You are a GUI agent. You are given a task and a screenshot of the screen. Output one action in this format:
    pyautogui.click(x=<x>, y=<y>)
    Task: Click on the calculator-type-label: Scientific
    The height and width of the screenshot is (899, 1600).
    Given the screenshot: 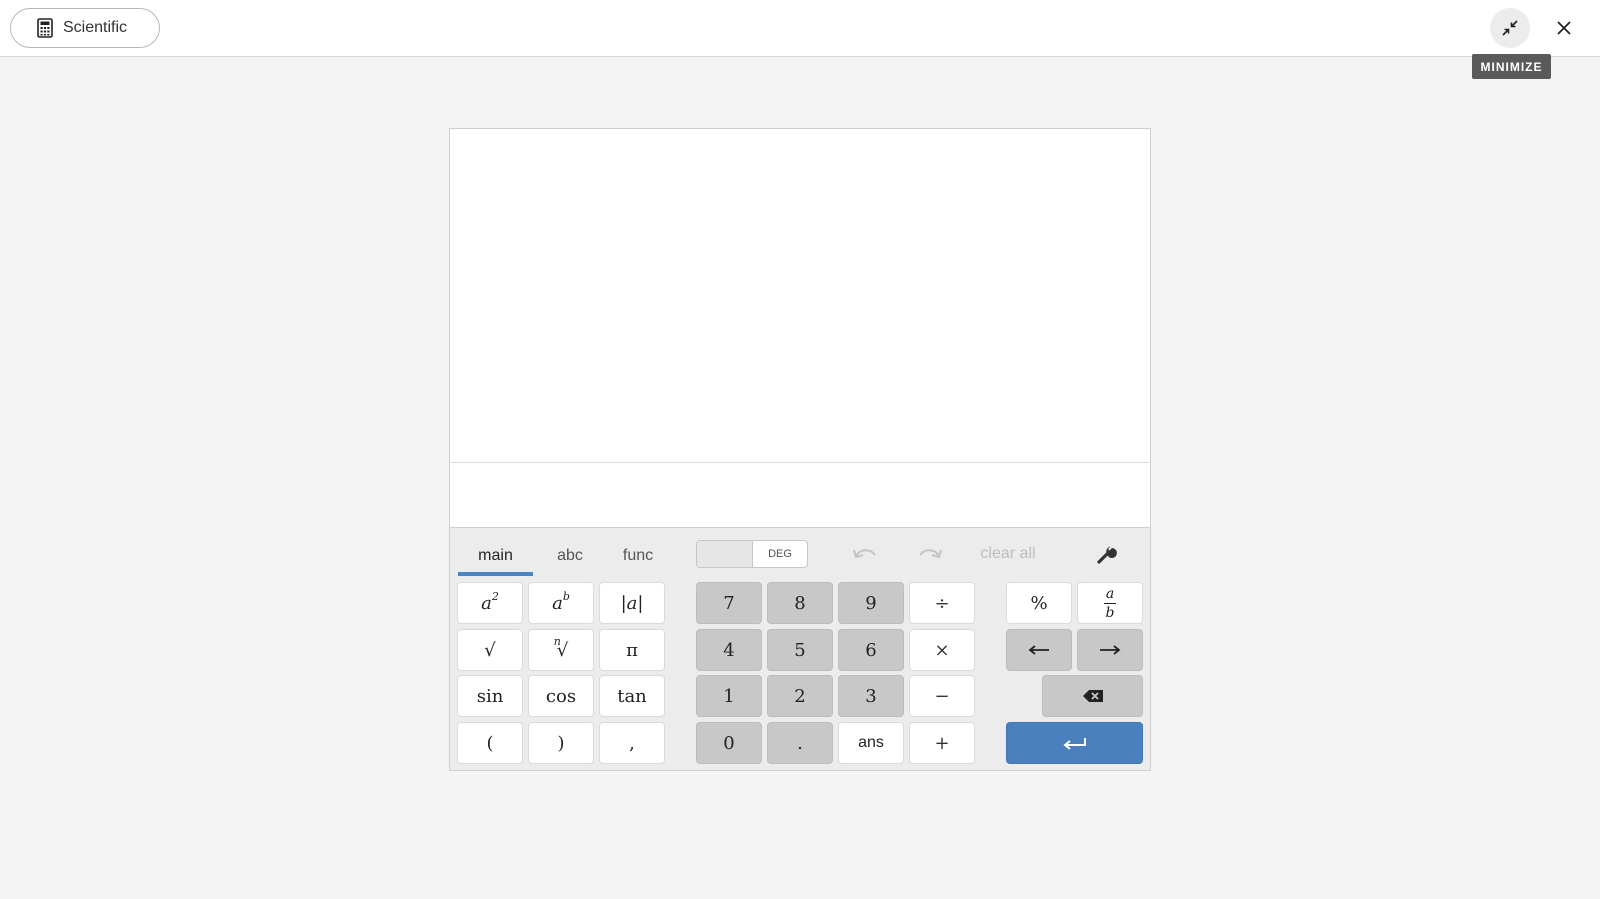 What is the action you would take?
    pyautogui.click(x=95, y=27)
    